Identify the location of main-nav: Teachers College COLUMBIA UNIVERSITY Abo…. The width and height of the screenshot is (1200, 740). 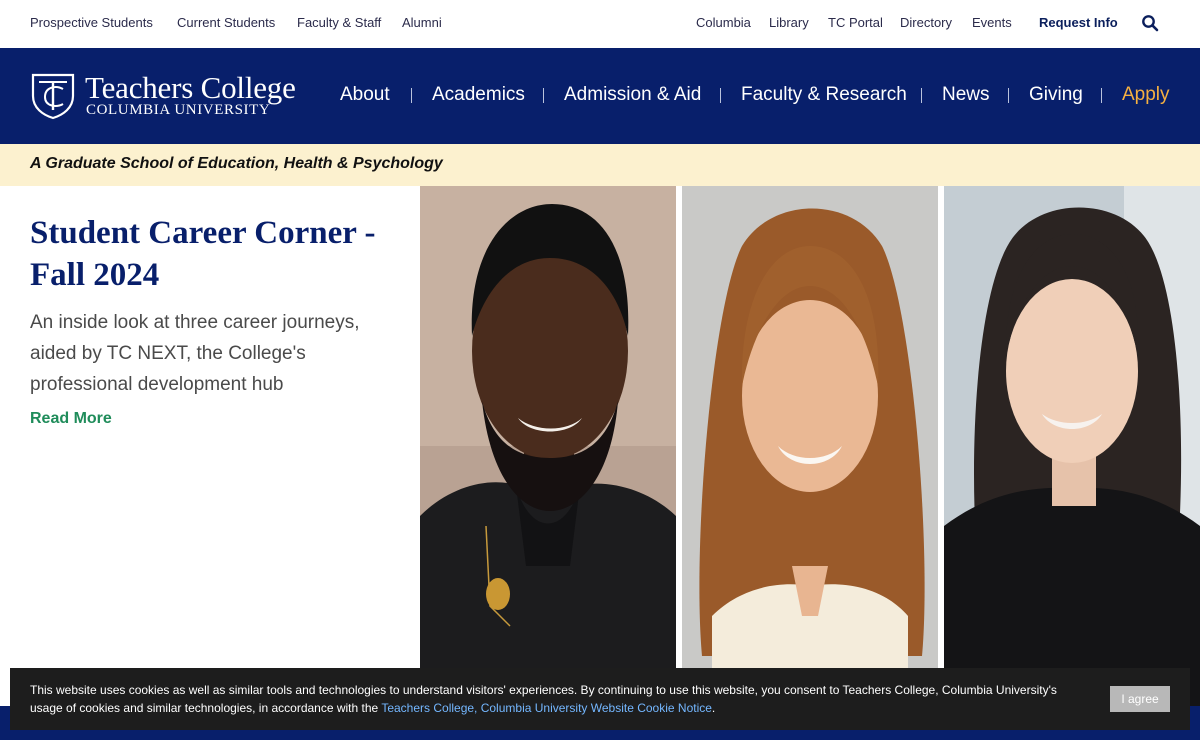
(600, 96).